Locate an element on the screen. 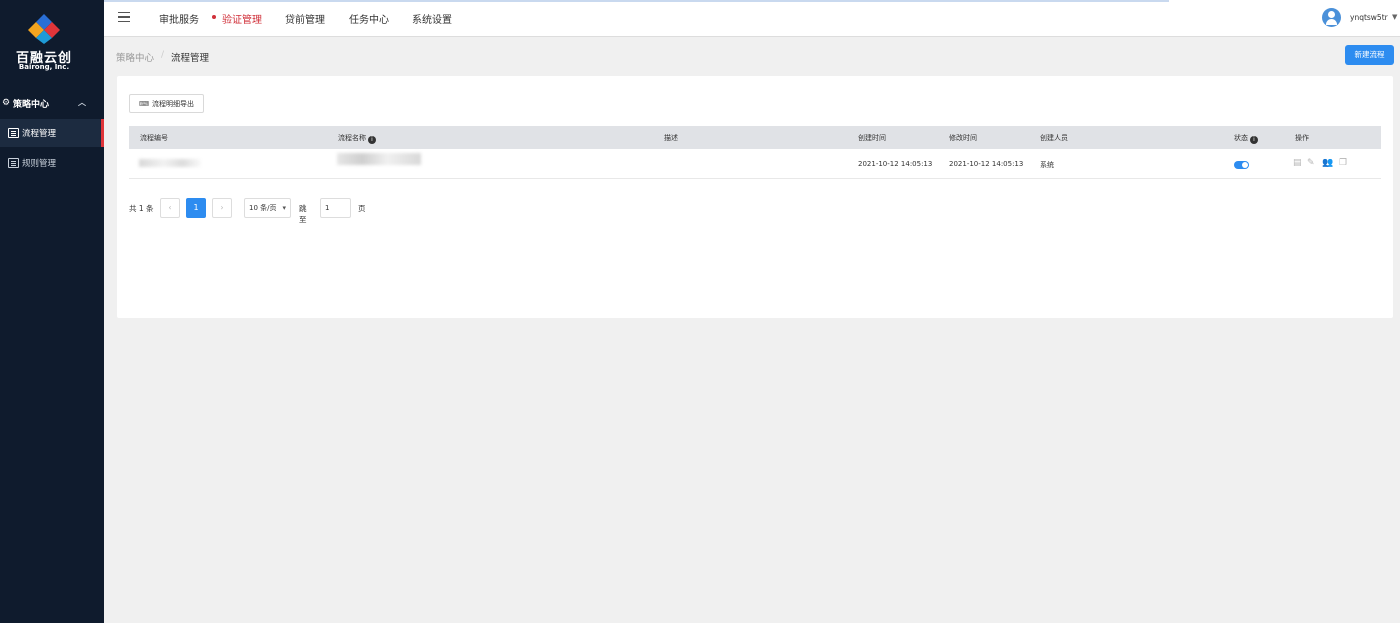 The image size is (1400, 623). users-icon: 👥 is located at coordinates (1327, 163).